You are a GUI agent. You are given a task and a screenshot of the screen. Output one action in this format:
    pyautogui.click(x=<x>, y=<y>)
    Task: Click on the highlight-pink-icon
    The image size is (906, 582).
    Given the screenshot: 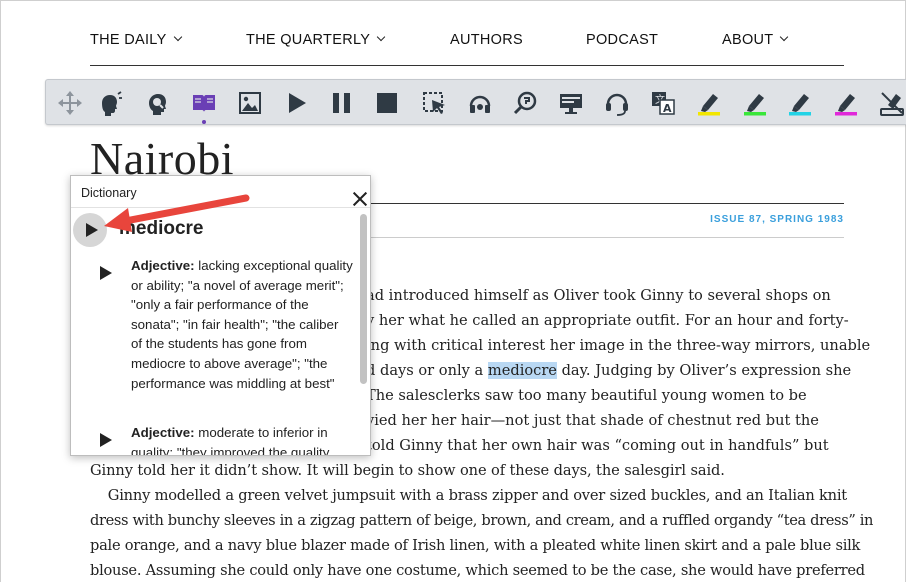 What is the action you would take?
    pyautogui.click(x=846, y=103)
    